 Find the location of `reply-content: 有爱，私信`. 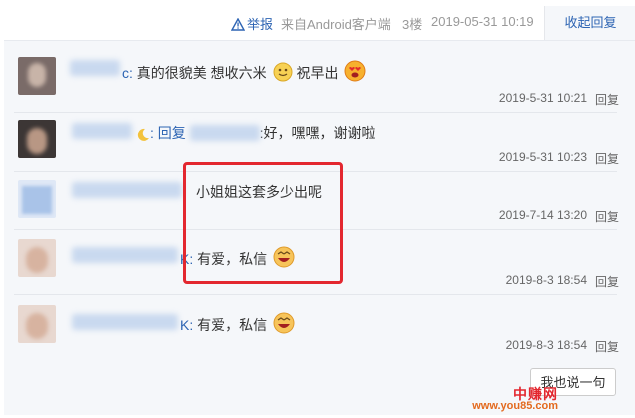

reply-content: 有爱，私信 is located at coordinates (232, 325).